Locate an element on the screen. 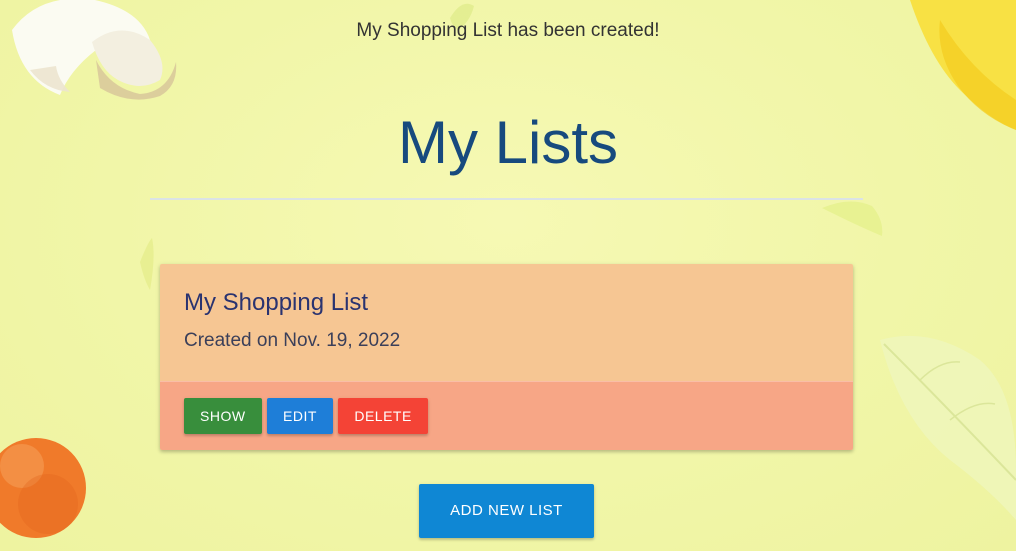  edit-button: EDIT is located at coordinates (300, 416).